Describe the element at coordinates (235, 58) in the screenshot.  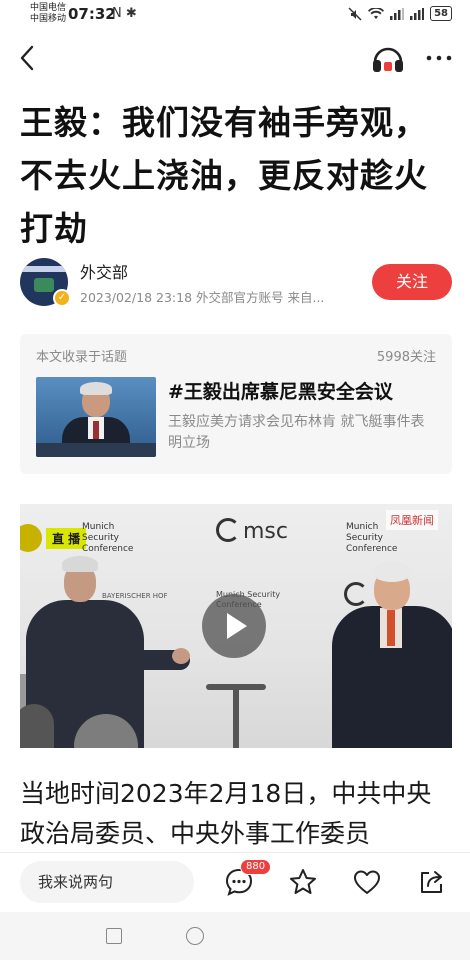
I see `top-bar` at that location.